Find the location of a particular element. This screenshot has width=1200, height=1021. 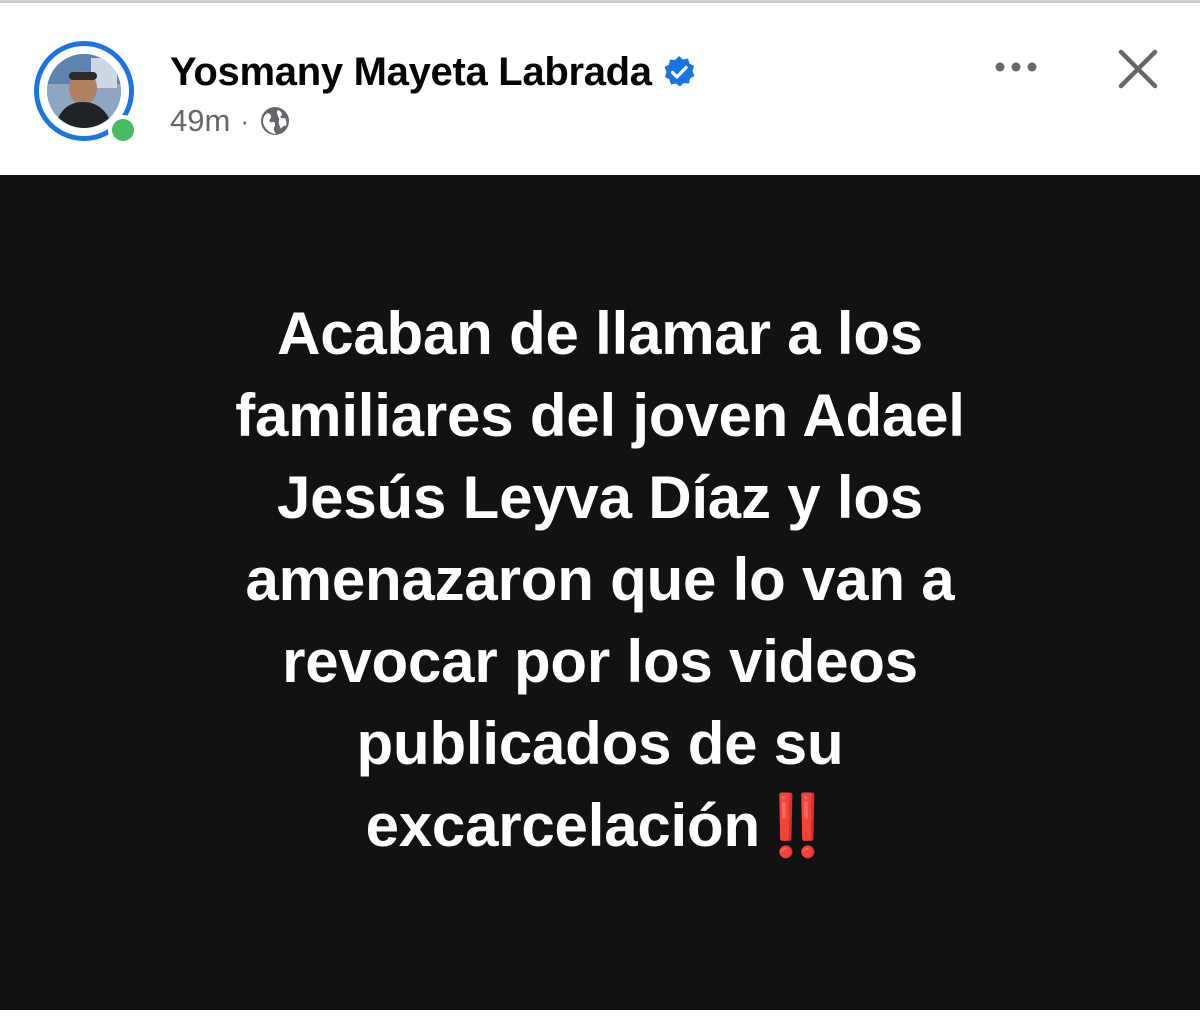

image-text-line: amenazaron que lo van a is located at coordinates (600, 579).